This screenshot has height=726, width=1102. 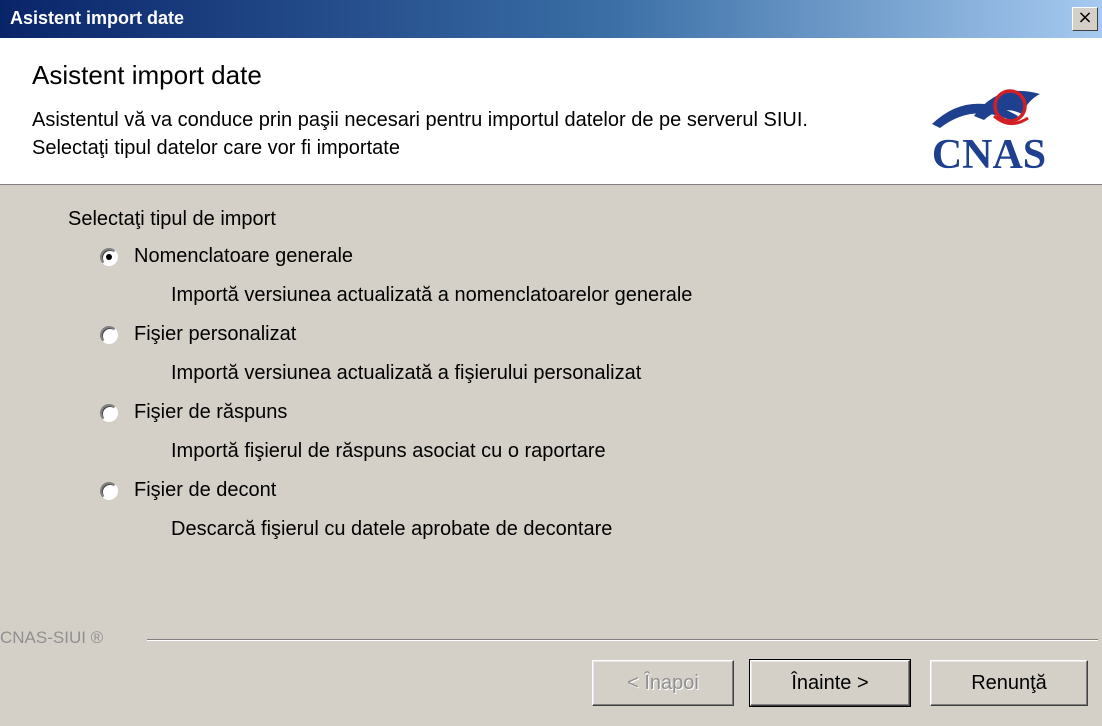 I want to click on page-title: Asistent import date, so click(x=147, y=75).